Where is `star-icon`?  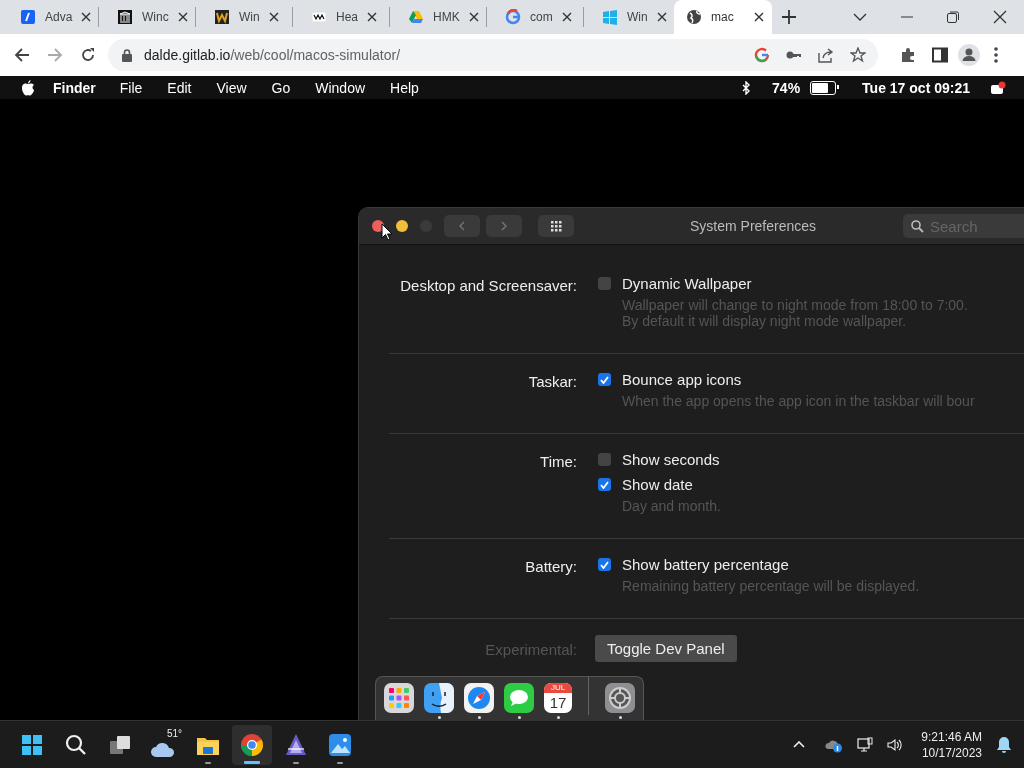 star-icon is located at coordinates (858, 55).